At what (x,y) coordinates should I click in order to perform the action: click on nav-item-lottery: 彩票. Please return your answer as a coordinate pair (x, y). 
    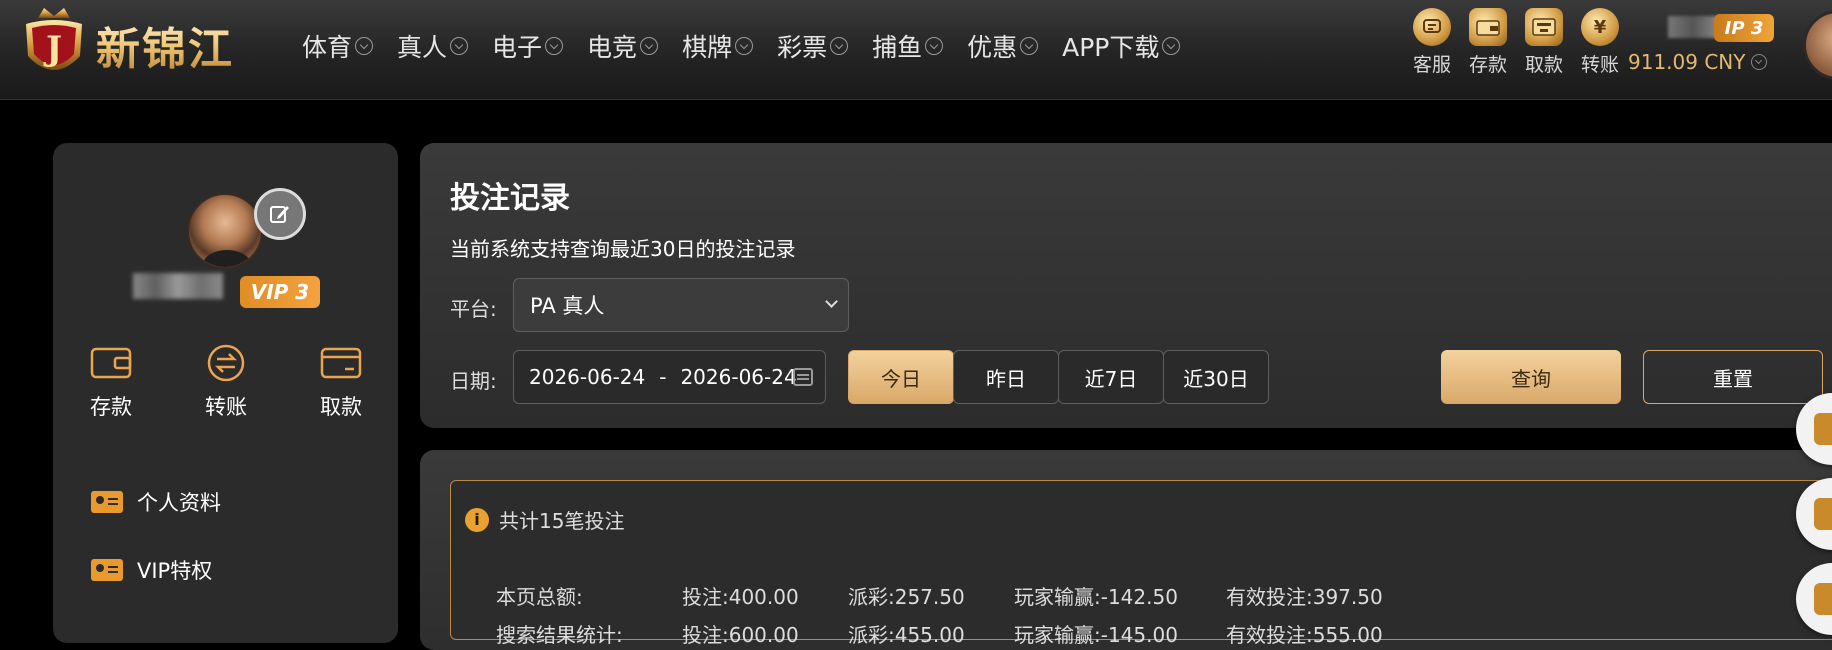
    Looking at the image, I should click on (813, 46).